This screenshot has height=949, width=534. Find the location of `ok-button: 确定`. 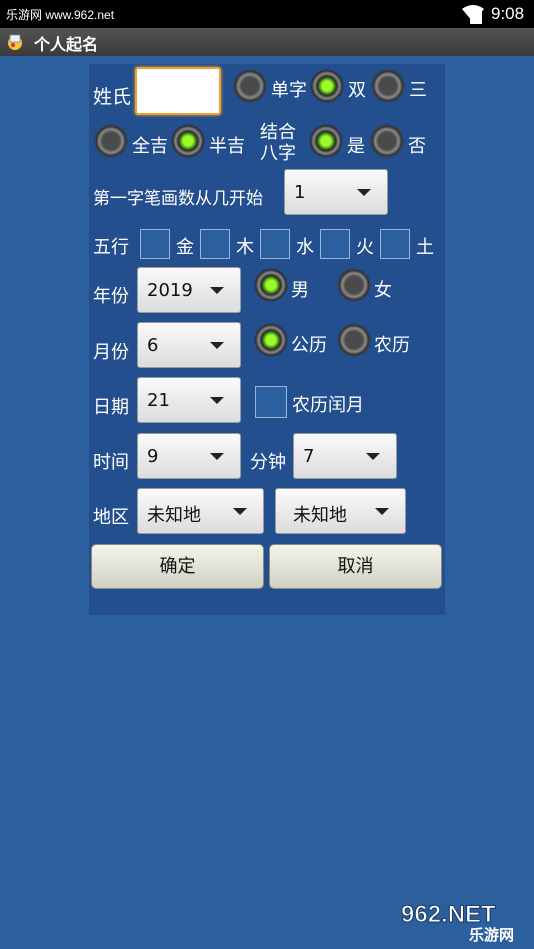

ok-button: 确定 is located at coordinates (177, 566).